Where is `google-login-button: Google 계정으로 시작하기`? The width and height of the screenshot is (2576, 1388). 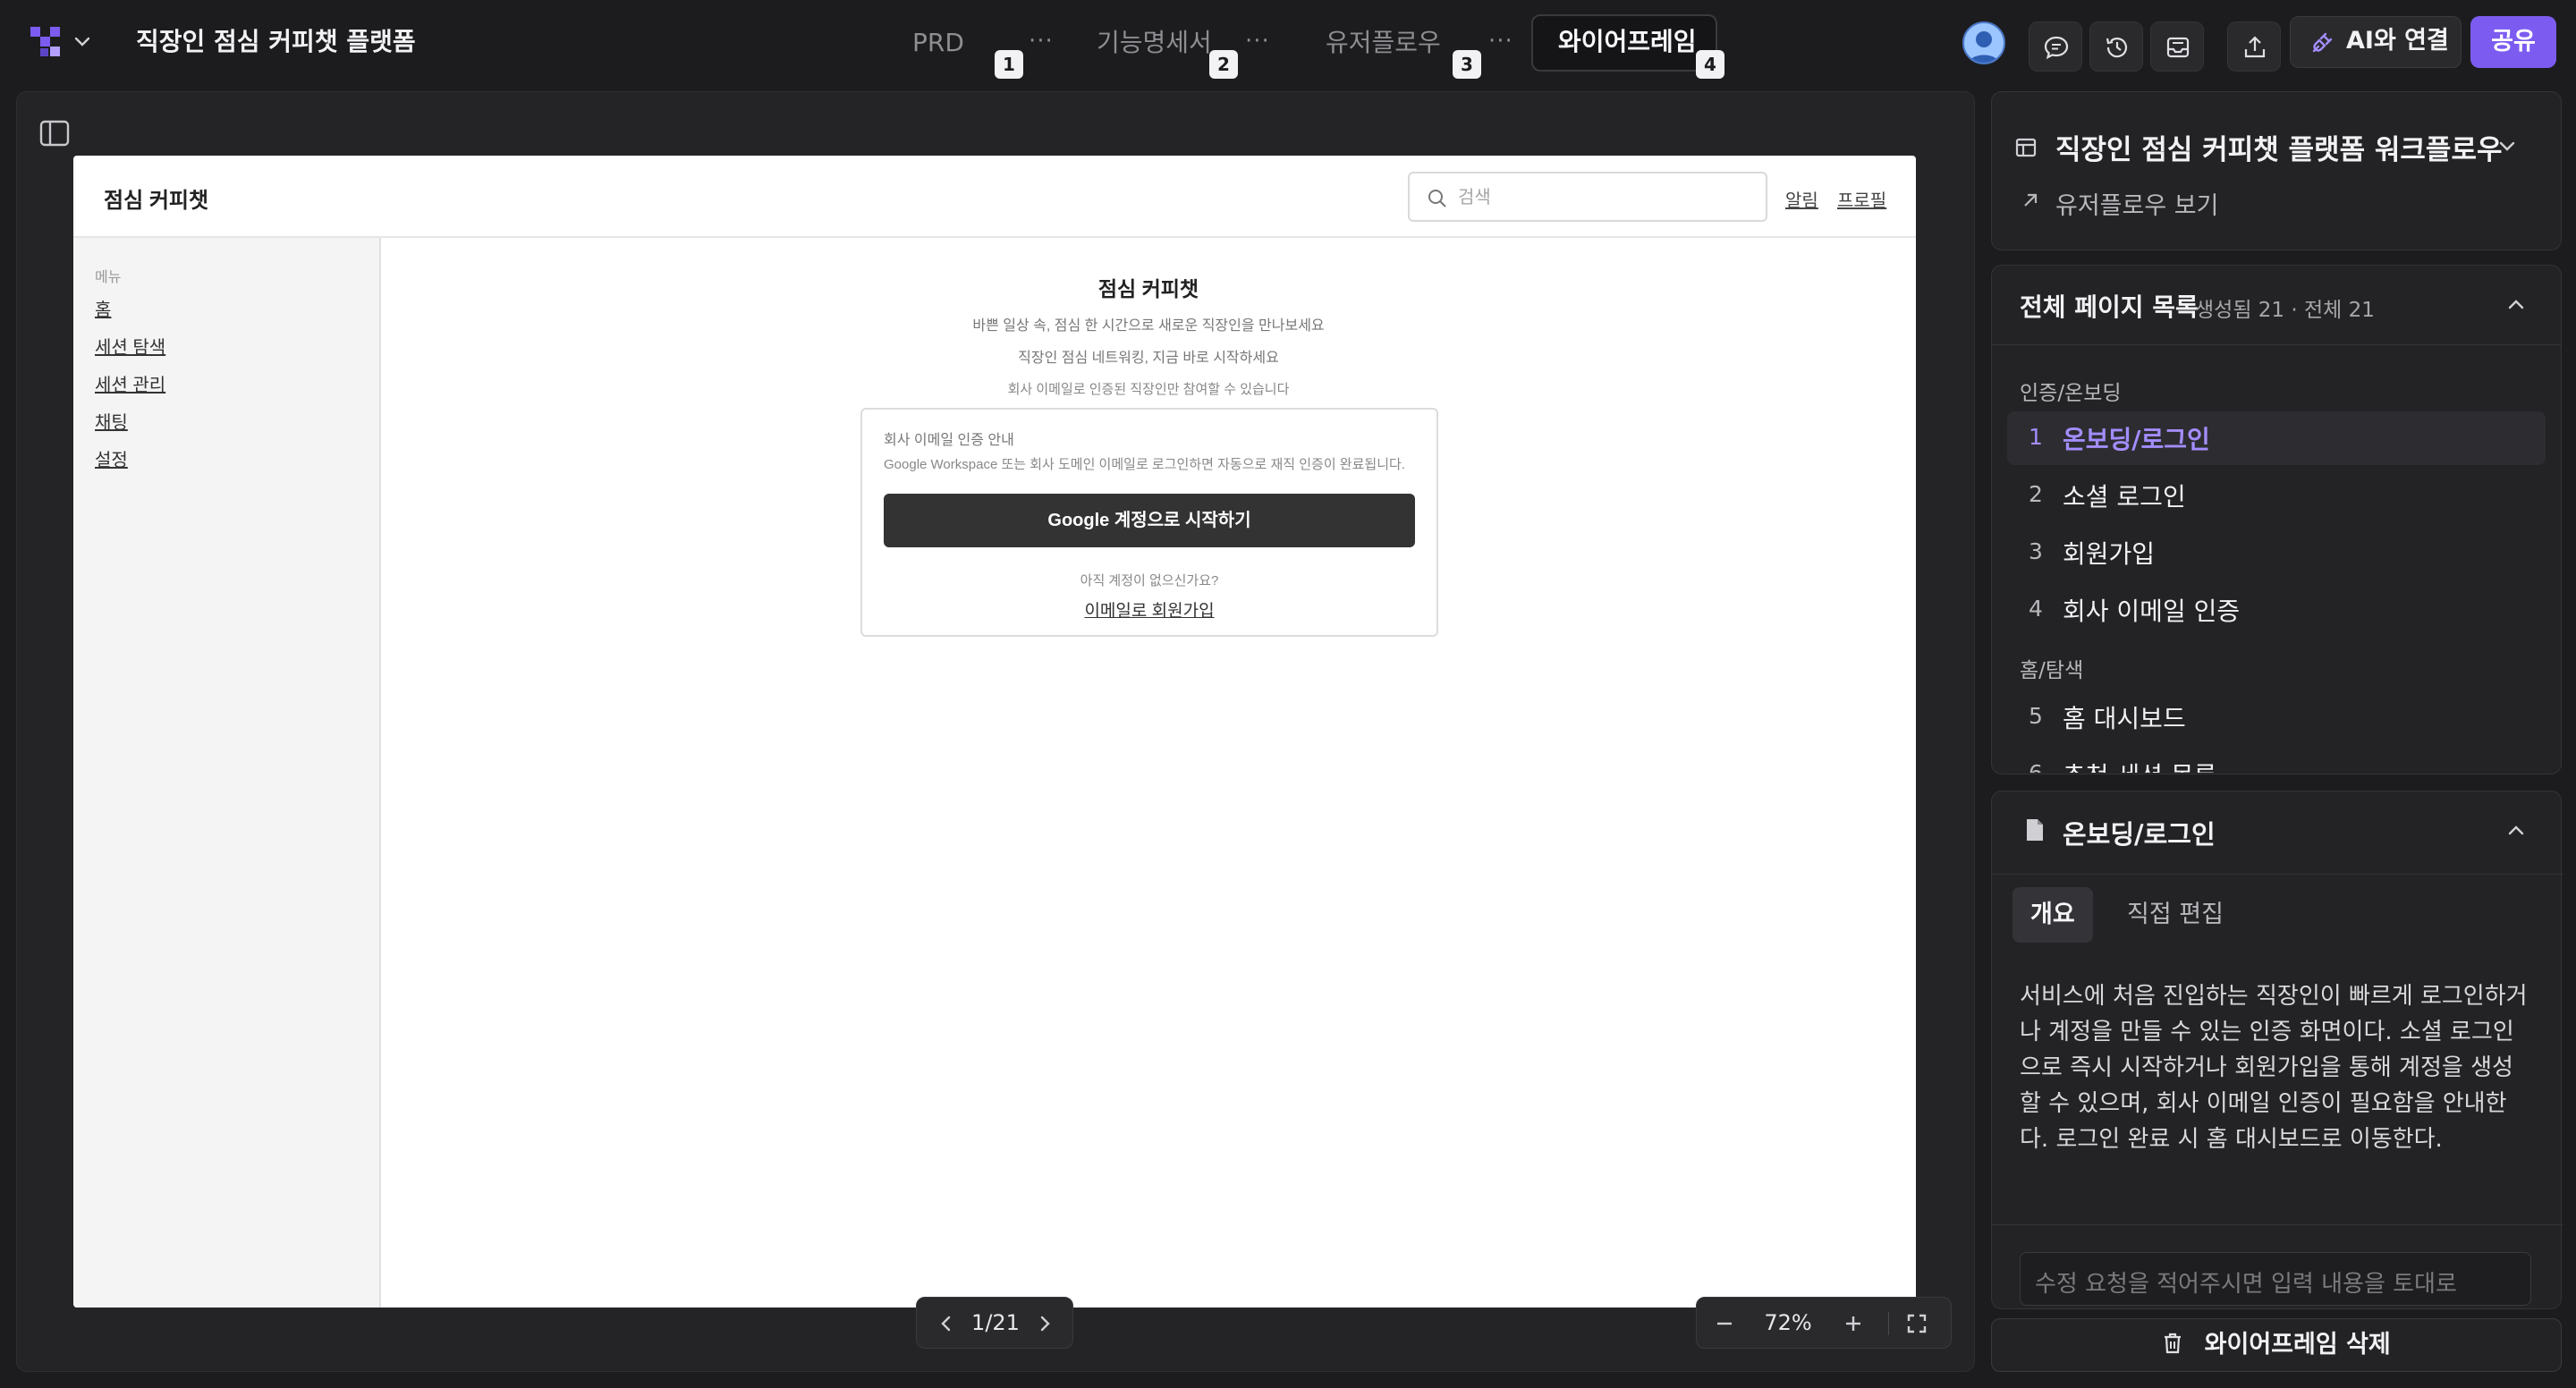
google-login-button: Google 계정으로 시작하기 is located at coordinates (1149, 520).